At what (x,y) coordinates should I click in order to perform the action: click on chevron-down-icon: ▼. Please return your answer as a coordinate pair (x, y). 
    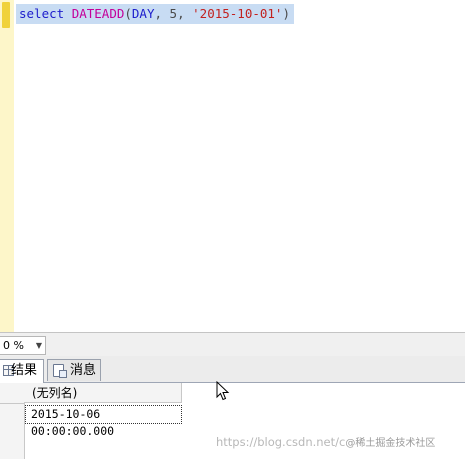
    Looking at the image, I should click on (39, 345).